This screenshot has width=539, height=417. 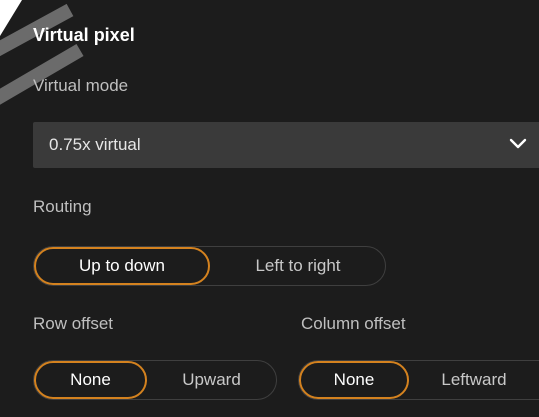 What do you see at coordinates (211, 380) in the screenshot?
I see `row-offset-option-upward: Upward` at bounding box center [211, 380].